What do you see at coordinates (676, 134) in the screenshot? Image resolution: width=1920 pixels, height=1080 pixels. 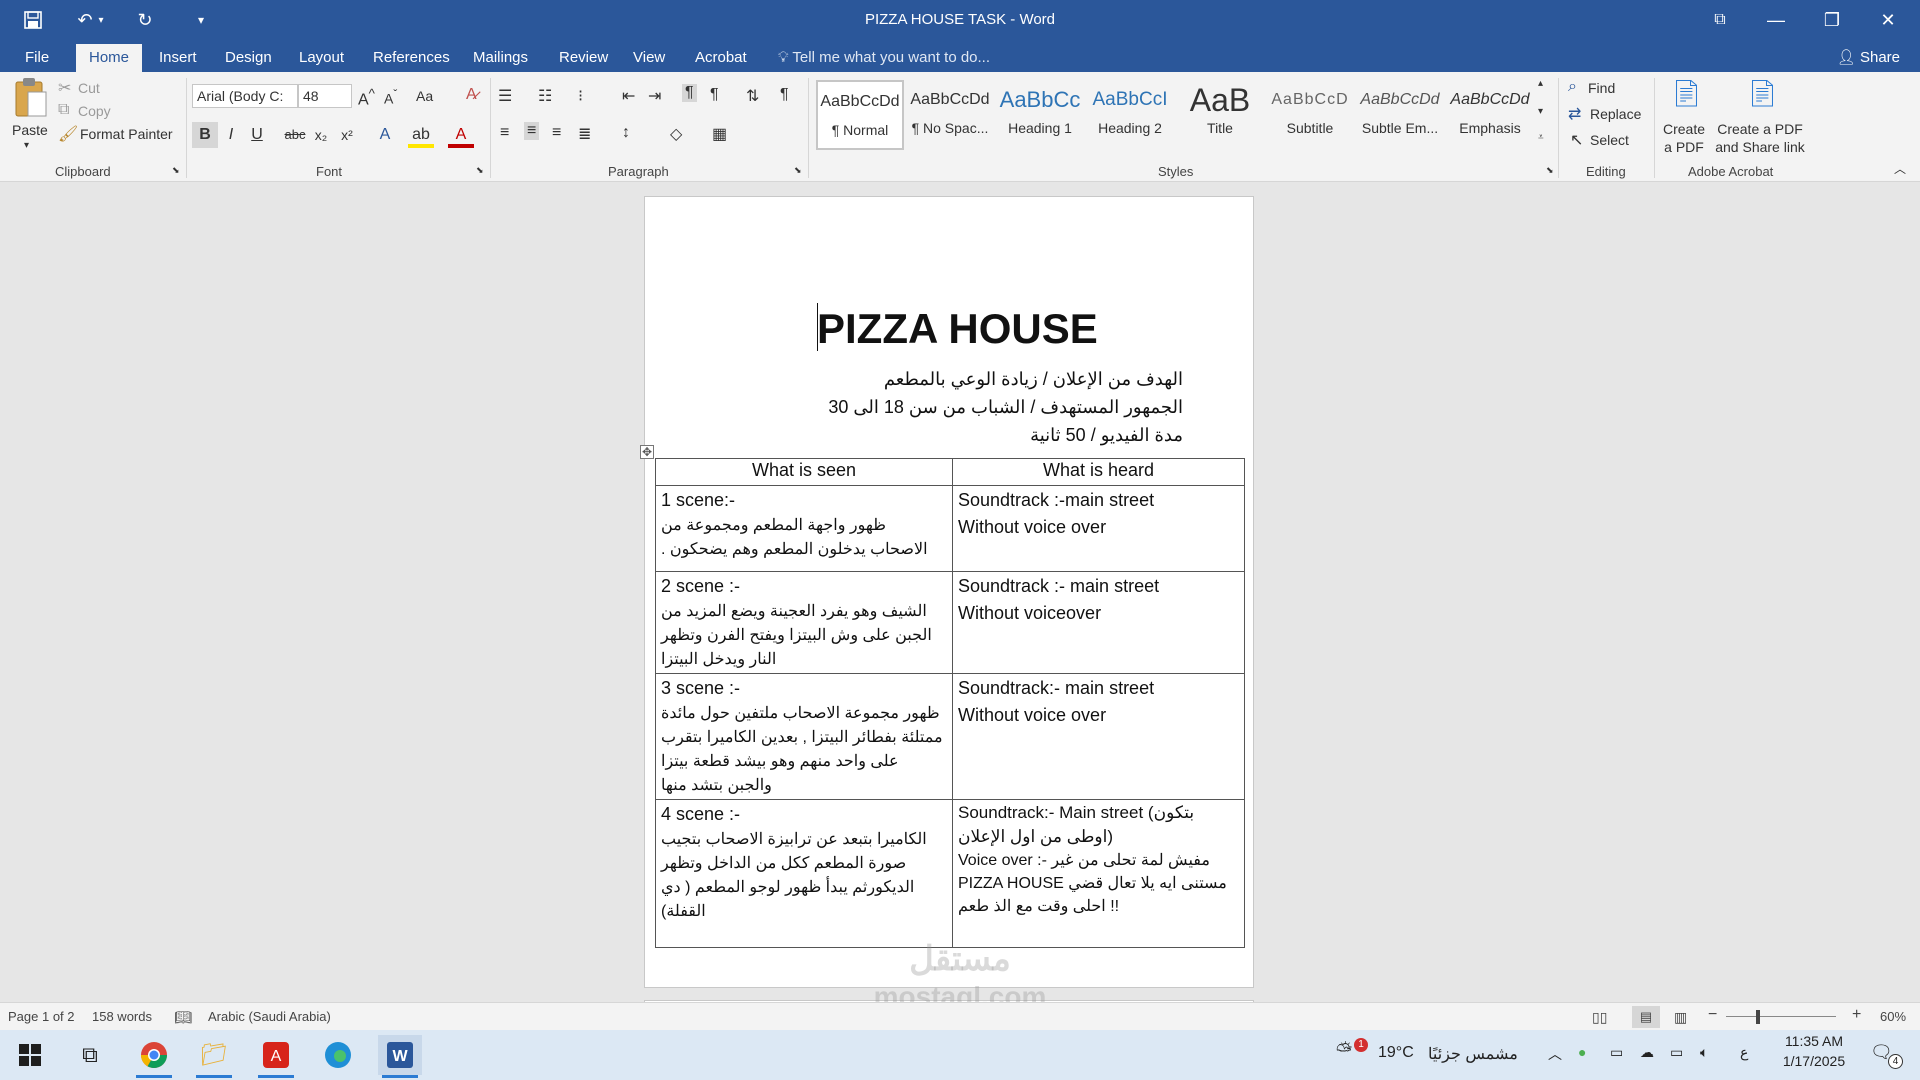 I see `shading-icon: ◇` at bounding box center [676, 134].